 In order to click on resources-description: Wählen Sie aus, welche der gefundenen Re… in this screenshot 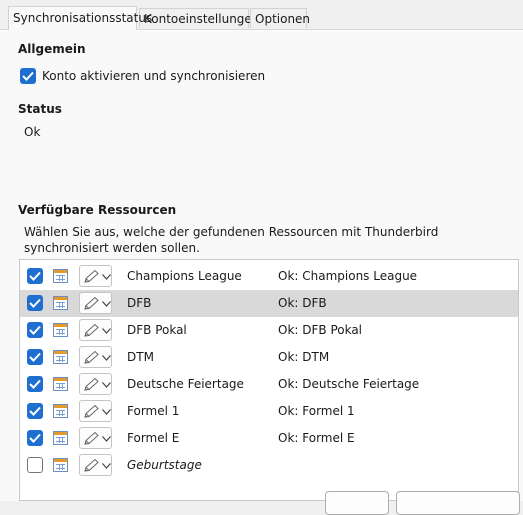, I will do `click(231, 240)`.